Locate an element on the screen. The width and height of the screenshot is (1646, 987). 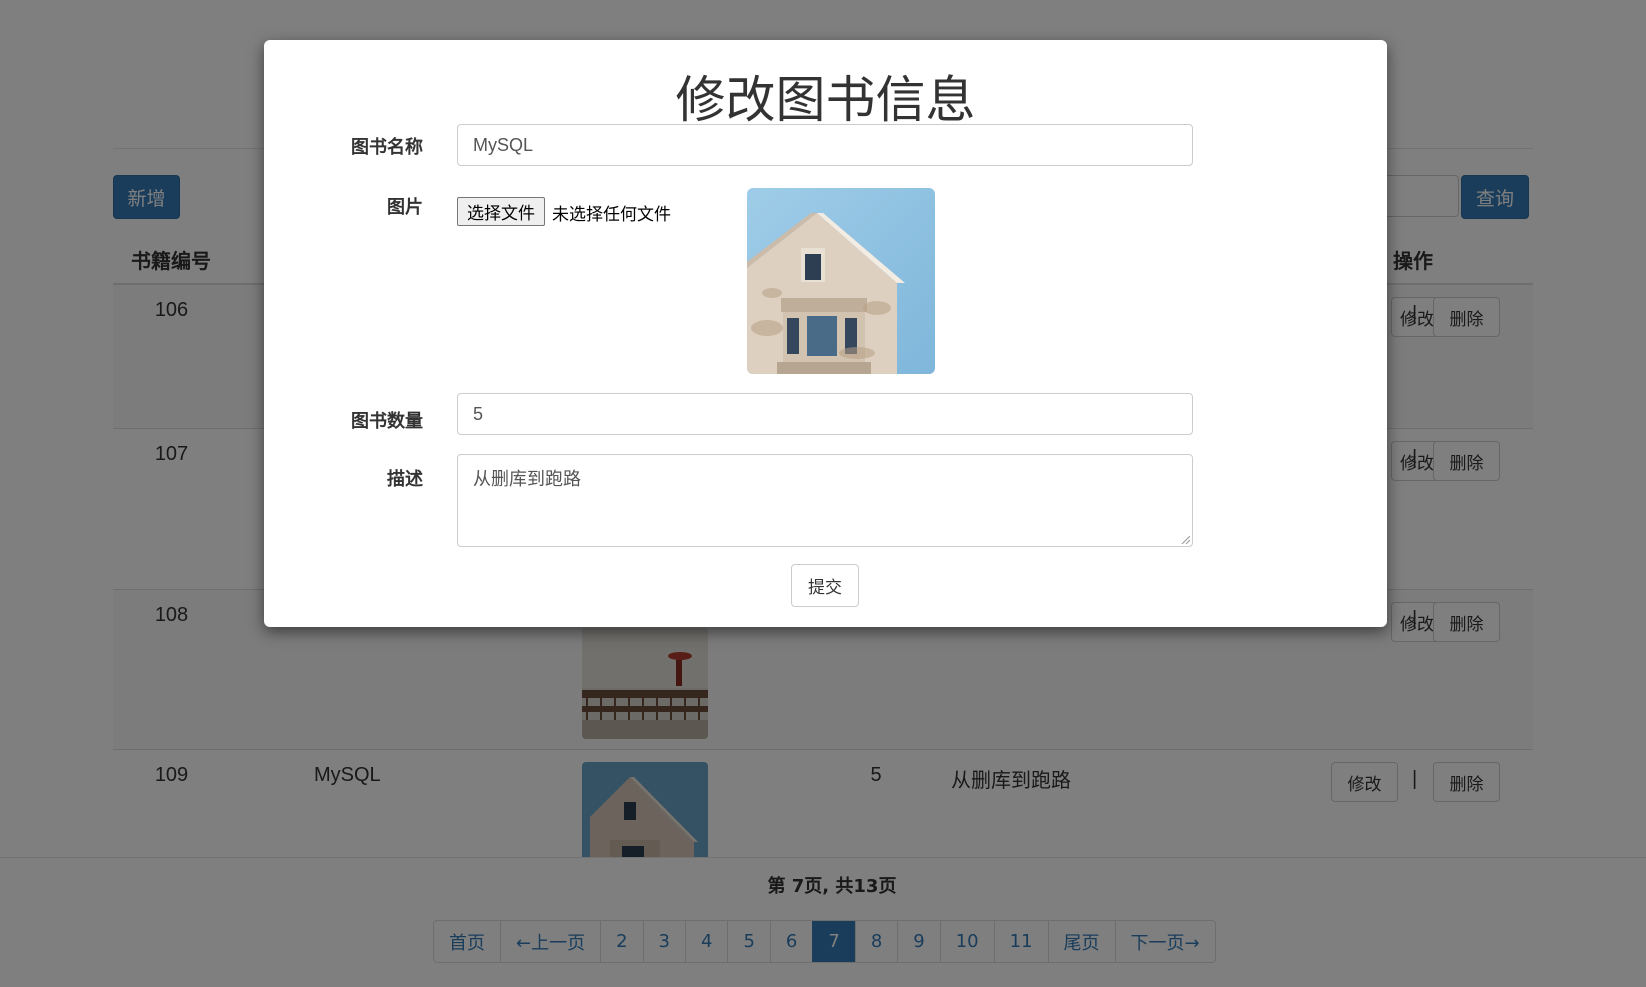
modal-title: 修改图书信息 is located at coordinates (825, 100).